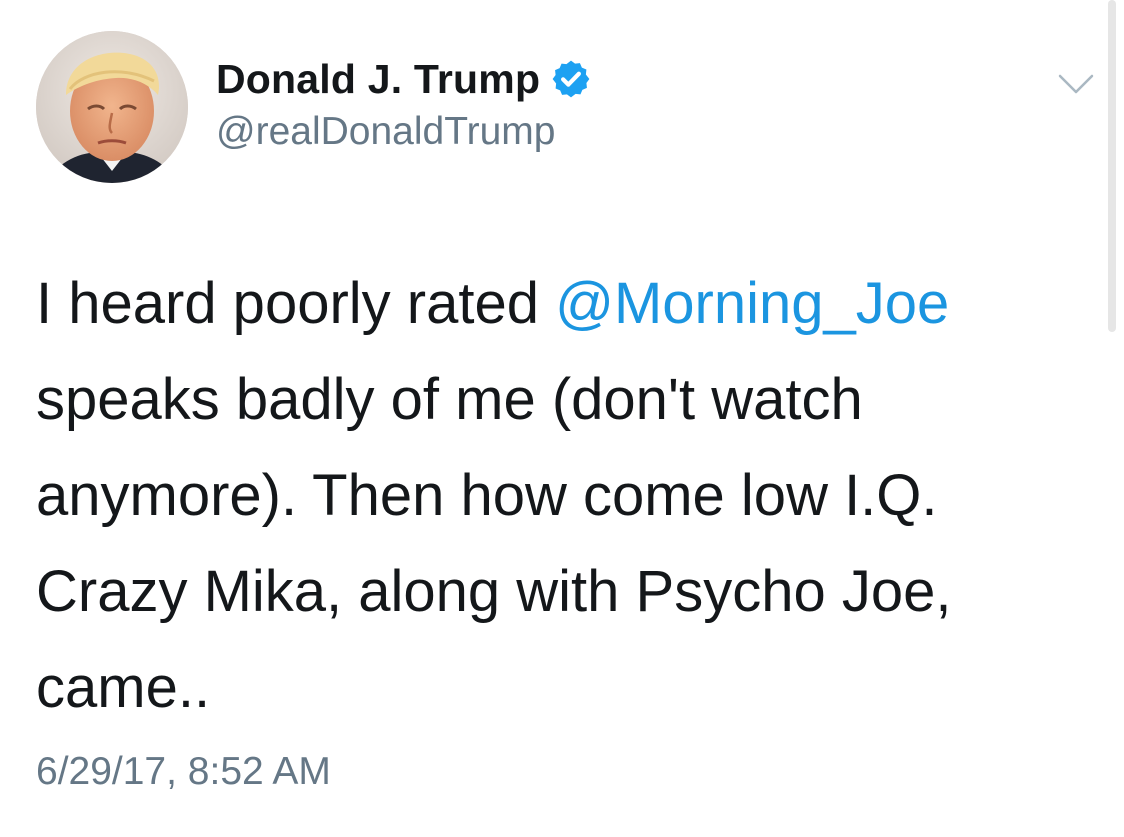  What do you see at coordinates (183, 772) in the screenshot?
I see `tweet-timestamp: 6/29/17, 8:52 AM` at bounding box center [183, 772].